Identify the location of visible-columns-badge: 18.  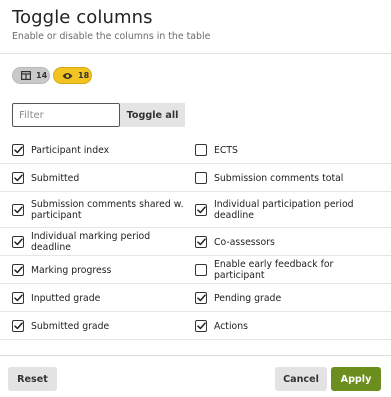
(72, 75).